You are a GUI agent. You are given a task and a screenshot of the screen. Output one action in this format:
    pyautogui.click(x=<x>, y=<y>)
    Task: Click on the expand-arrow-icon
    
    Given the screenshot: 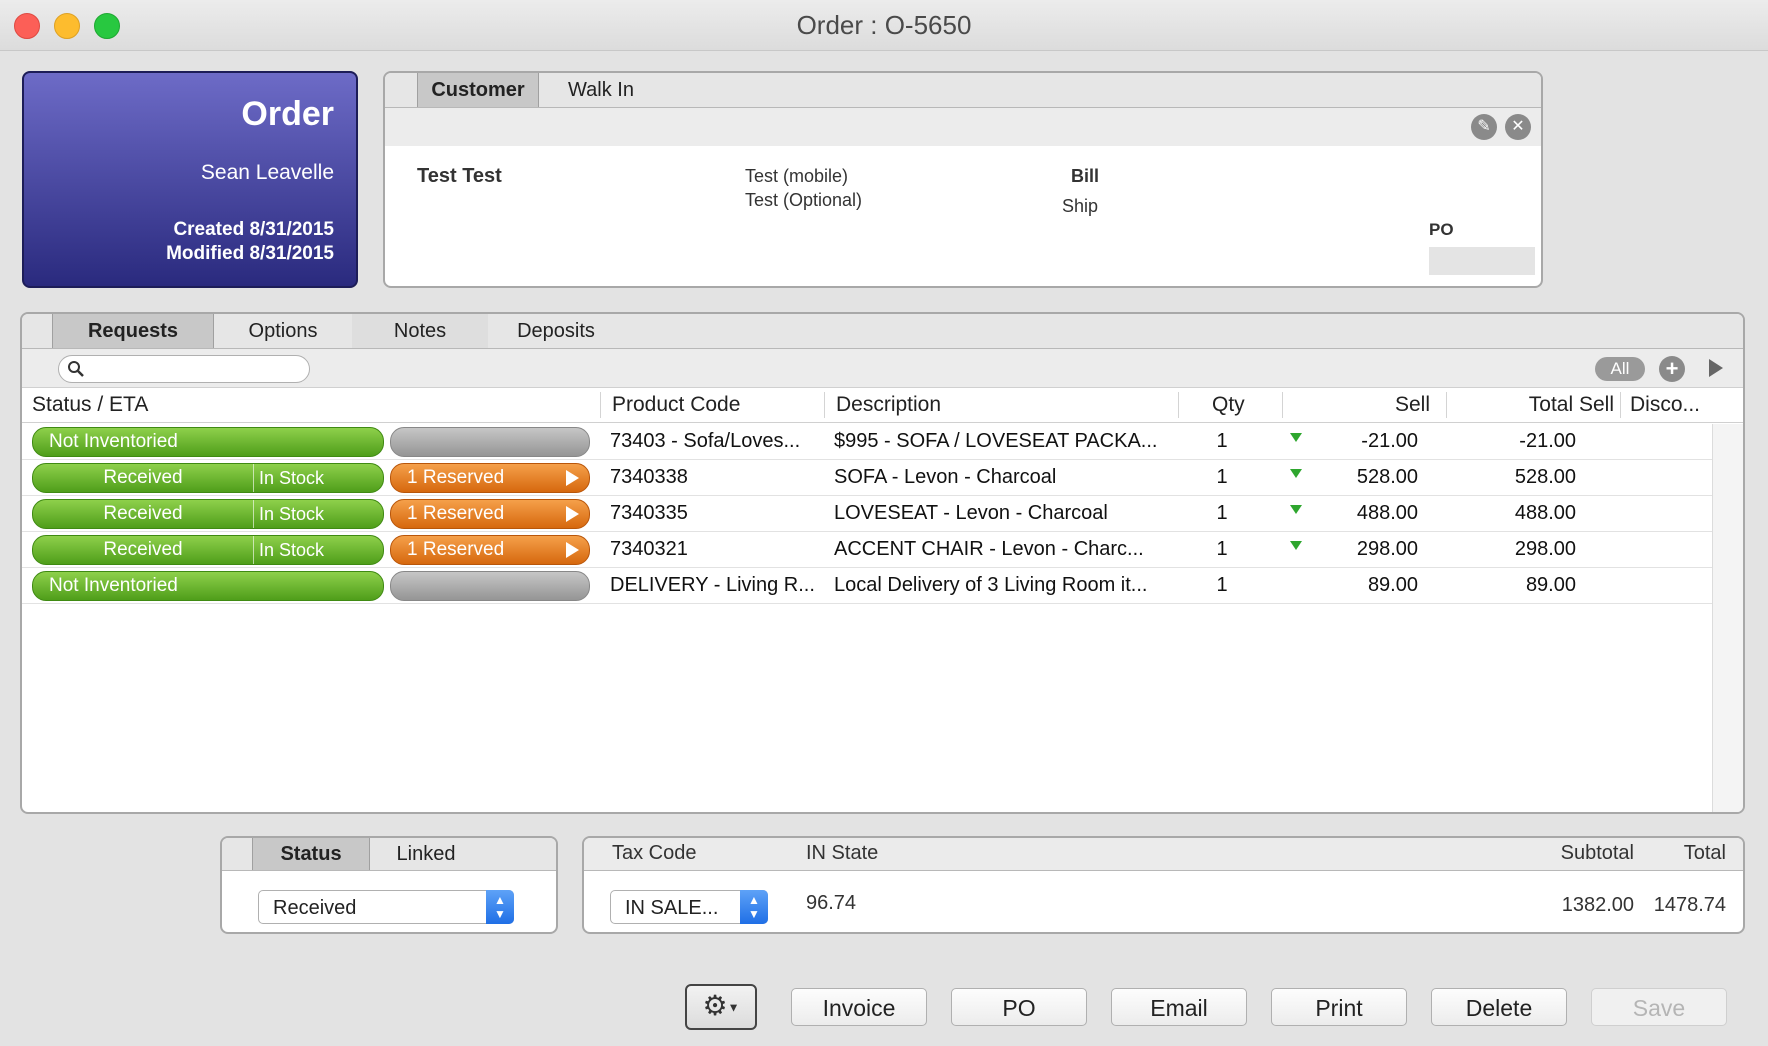 What is the action you would take?
    pyautogui.click(x=1716, y=368)
    